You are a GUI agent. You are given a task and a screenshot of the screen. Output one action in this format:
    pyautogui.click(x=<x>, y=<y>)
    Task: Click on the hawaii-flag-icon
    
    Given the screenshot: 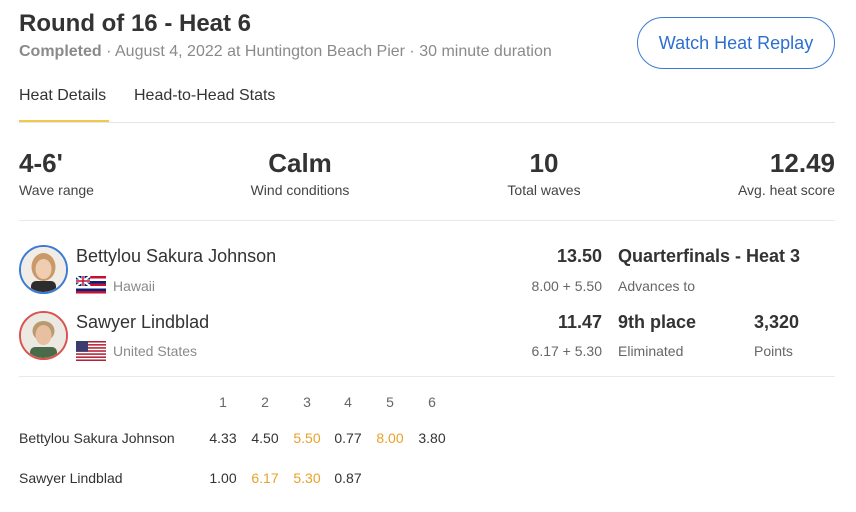 What is the action you would take?
    pyautogui.click(x=91, y=286)
    